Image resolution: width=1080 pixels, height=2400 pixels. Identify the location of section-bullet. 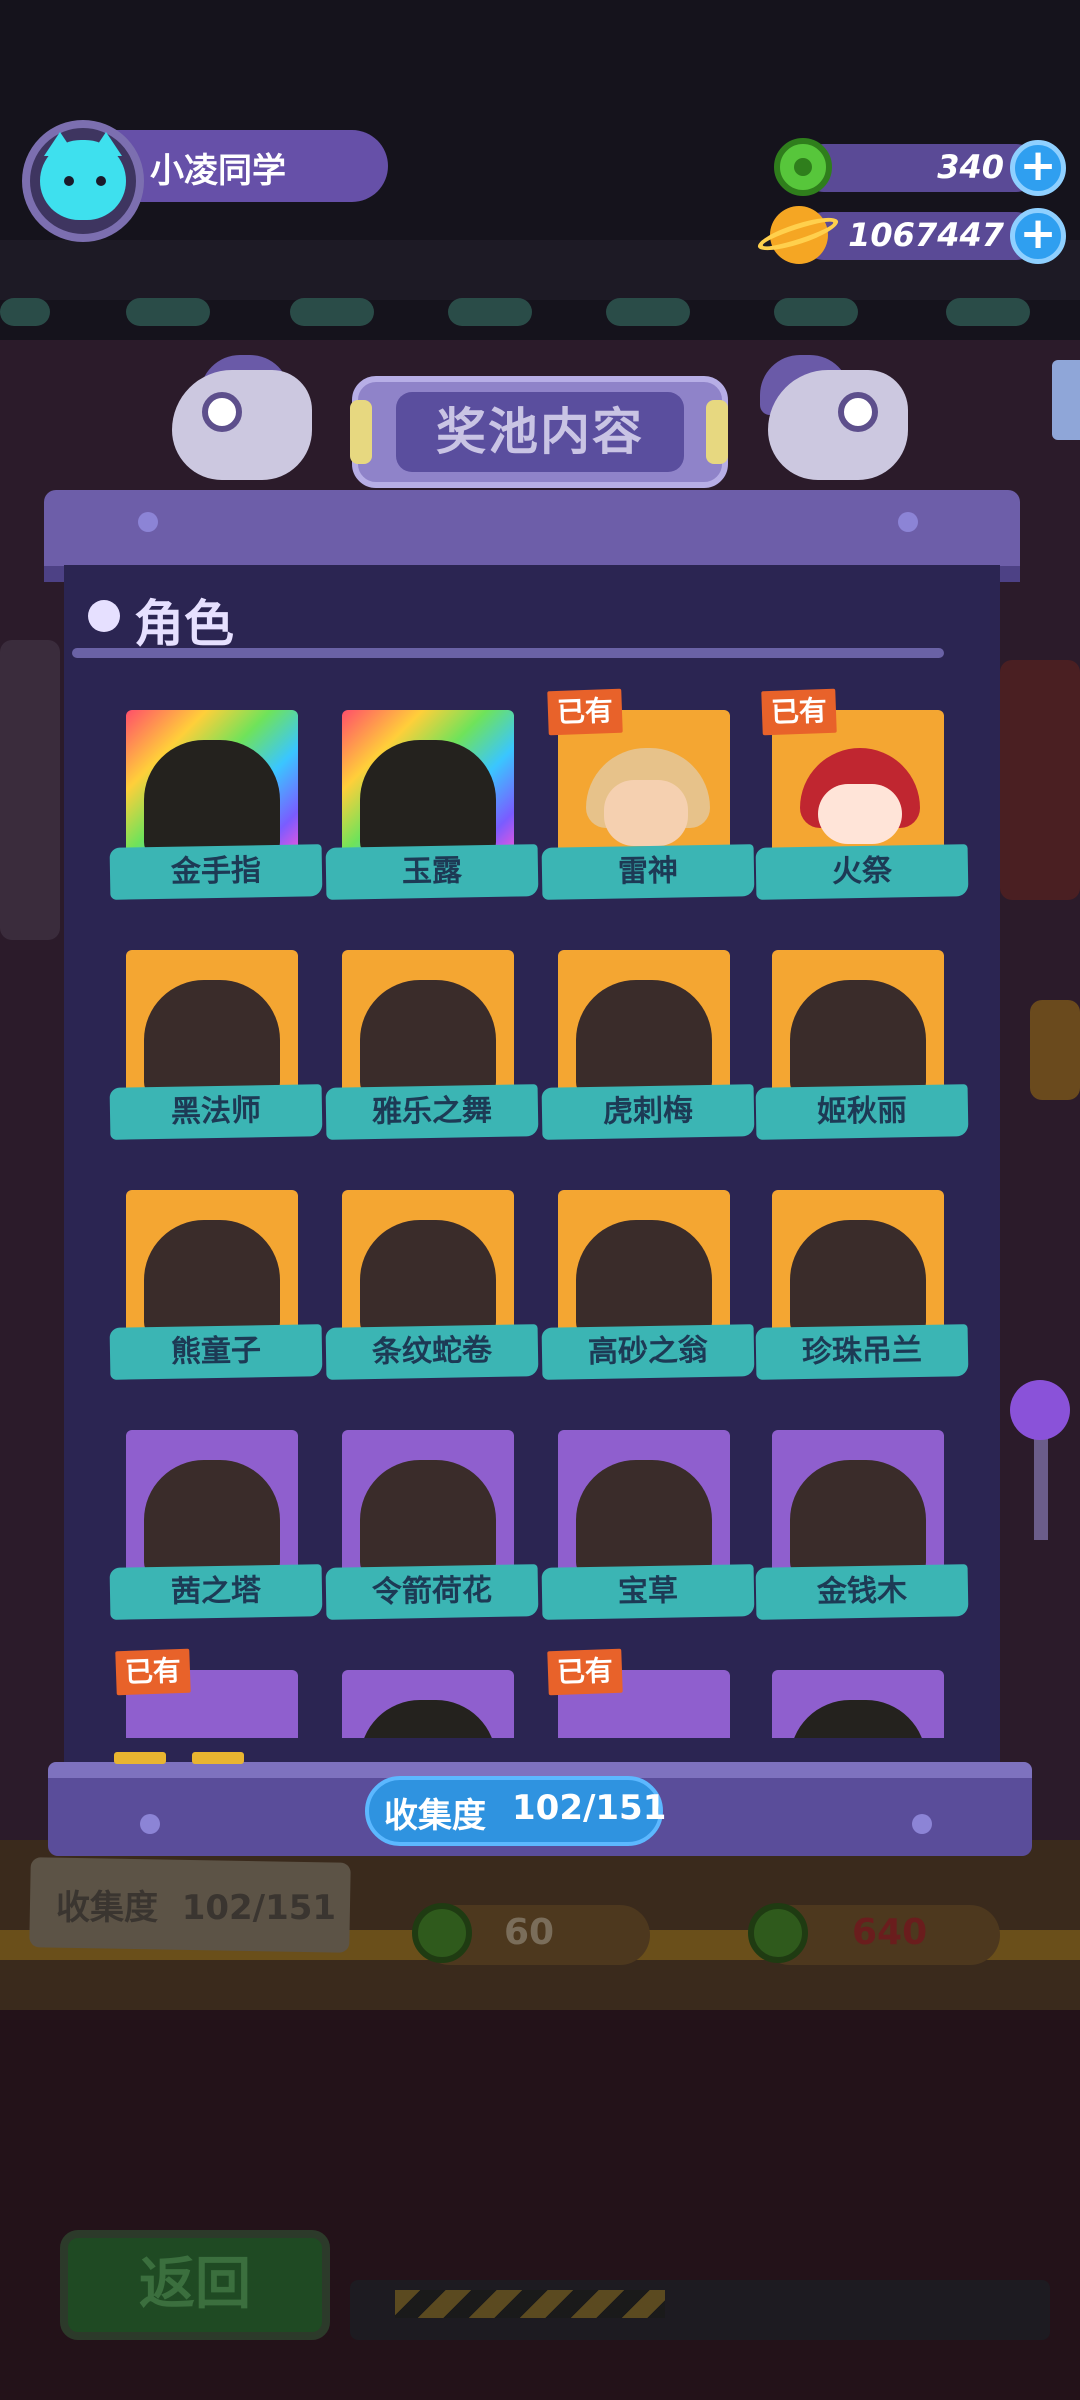
(104, 616).